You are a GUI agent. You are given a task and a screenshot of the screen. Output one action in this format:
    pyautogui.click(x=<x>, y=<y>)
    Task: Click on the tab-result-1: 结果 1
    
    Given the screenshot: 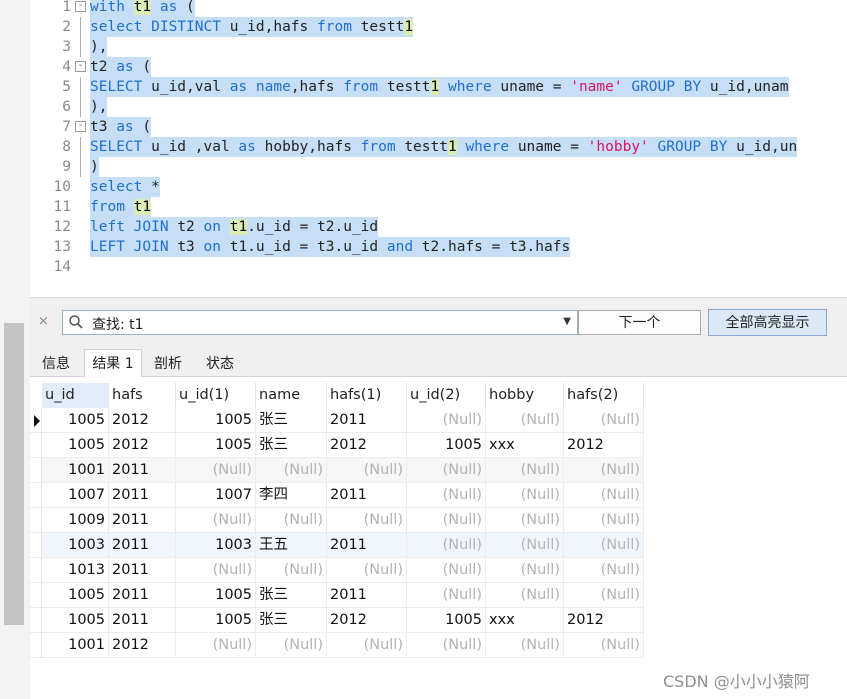 What is the action you would take?
    pyautogui.click(x=113, y=363)
    